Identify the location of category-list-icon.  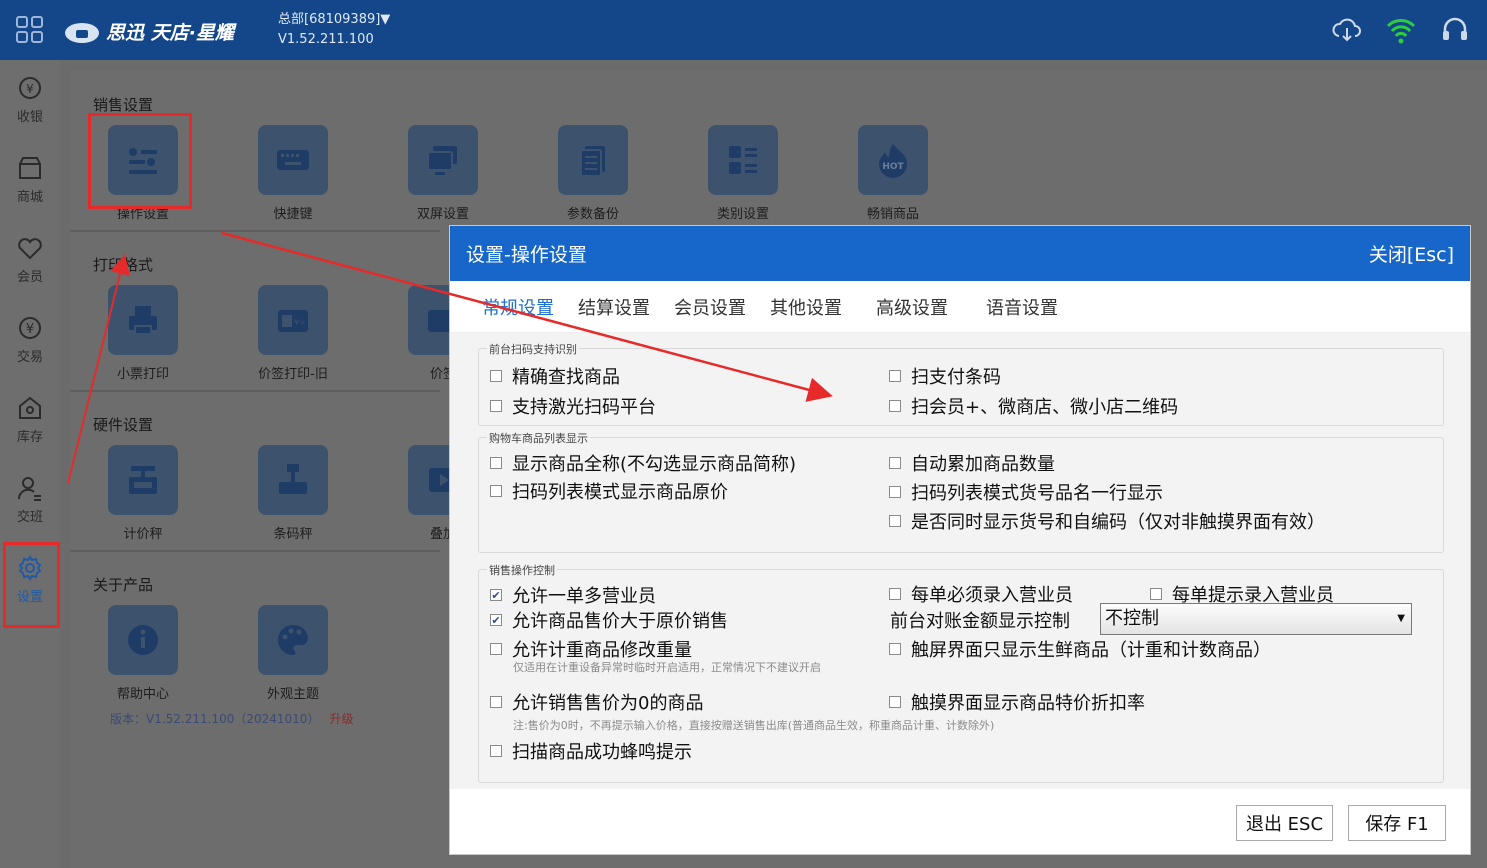
(743, 160).